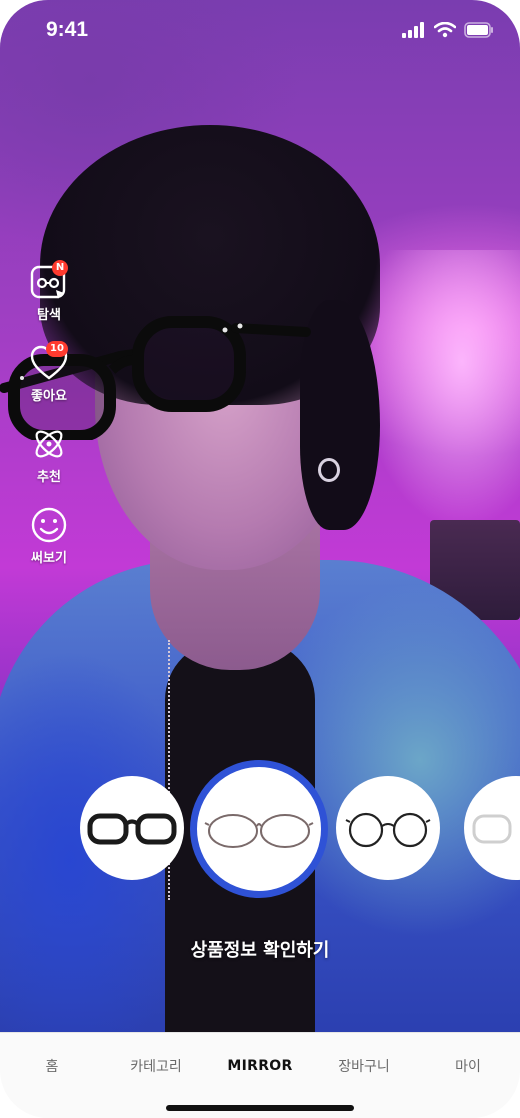 The width and height of the screenshot is (520, 1118). Describe the element at coordinates (60, 268) in the screenshot. I see `explore-badge: N` at that location.